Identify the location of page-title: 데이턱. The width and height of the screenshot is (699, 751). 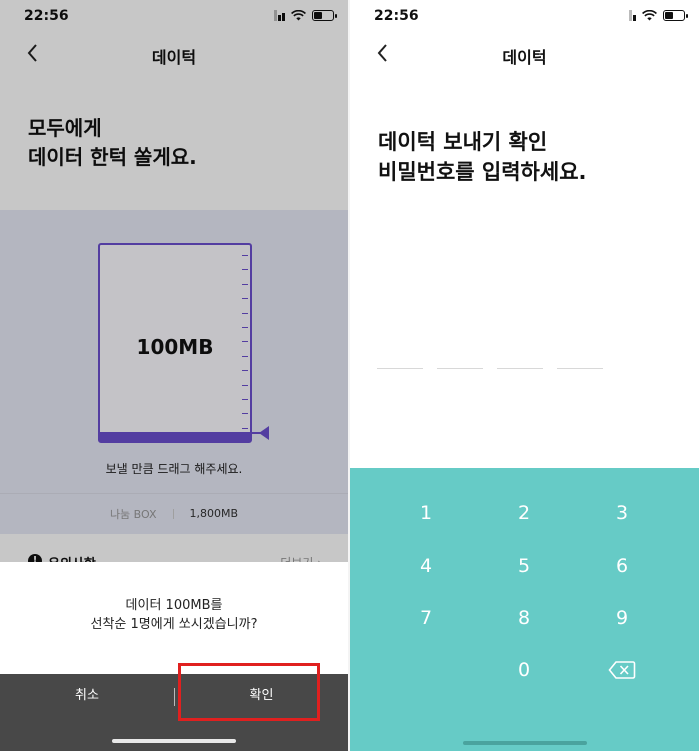
(524, 57).